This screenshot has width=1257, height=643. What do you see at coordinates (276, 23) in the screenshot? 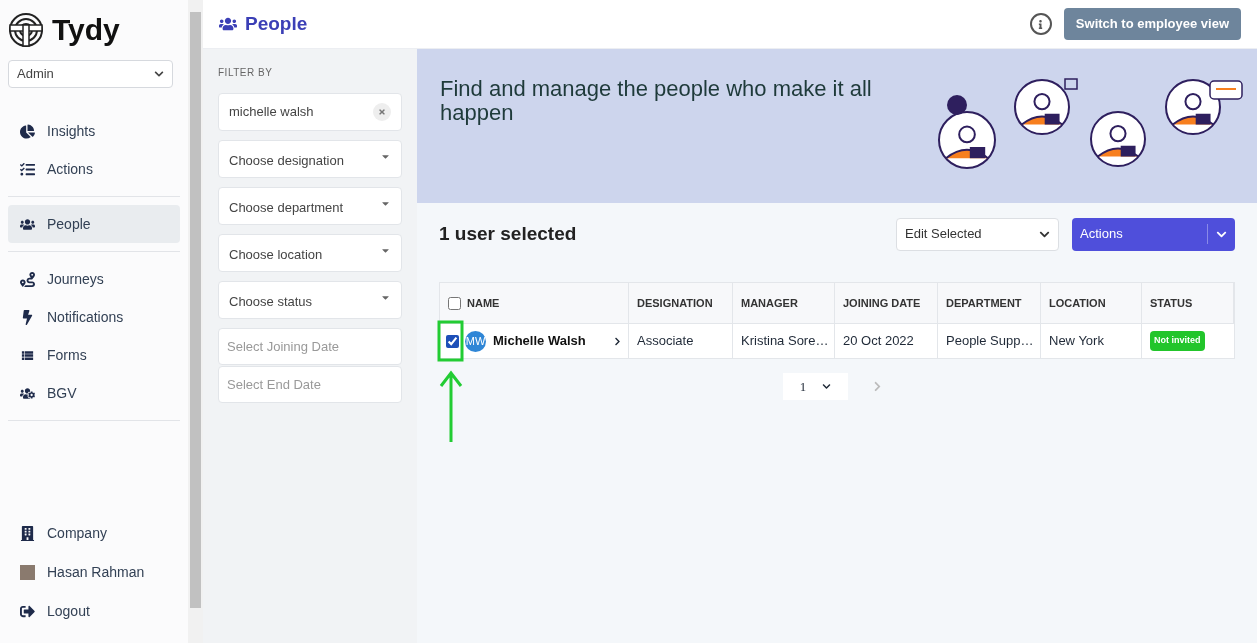
I see `page-title: People` at bounding box center [276, 23].